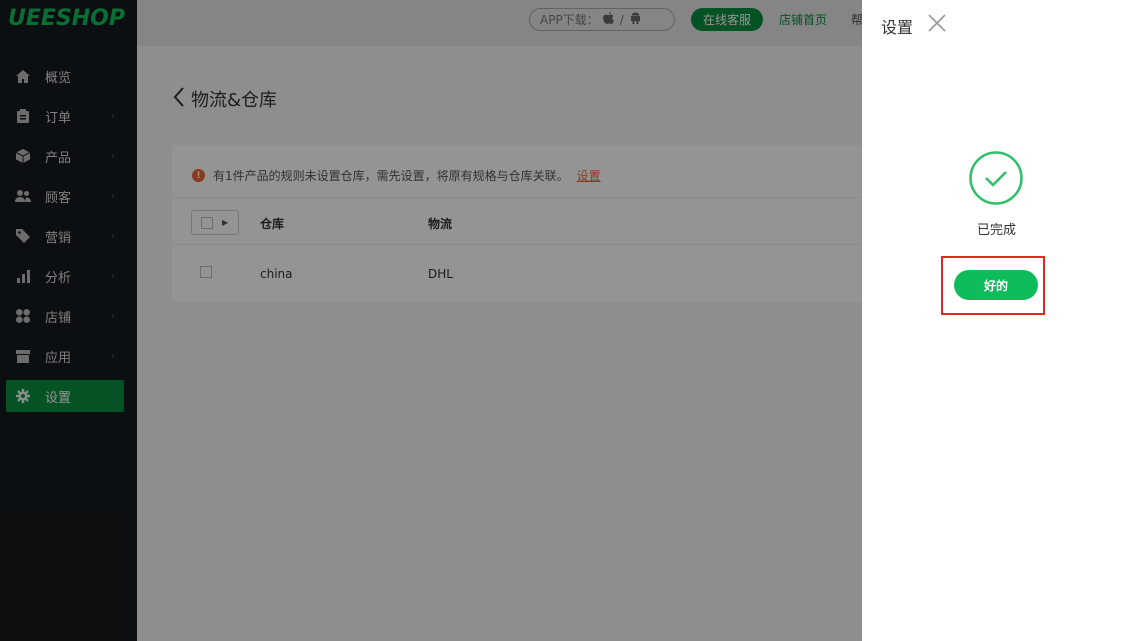 The width and height of the screenshot is (1131, 641). Describe the element at coordinates (996, 230) in the screenshot. I see `status-text: 已完成` at that location.